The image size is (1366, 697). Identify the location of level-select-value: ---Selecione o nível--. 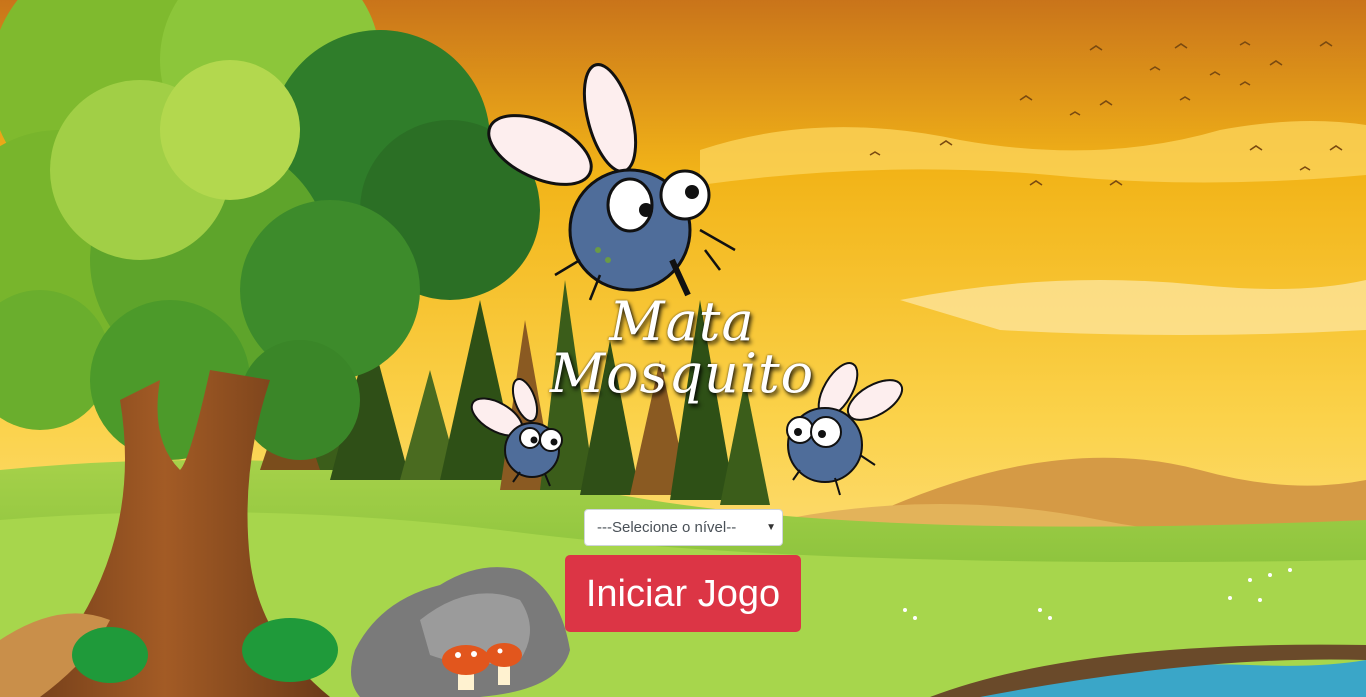
(667, 527).